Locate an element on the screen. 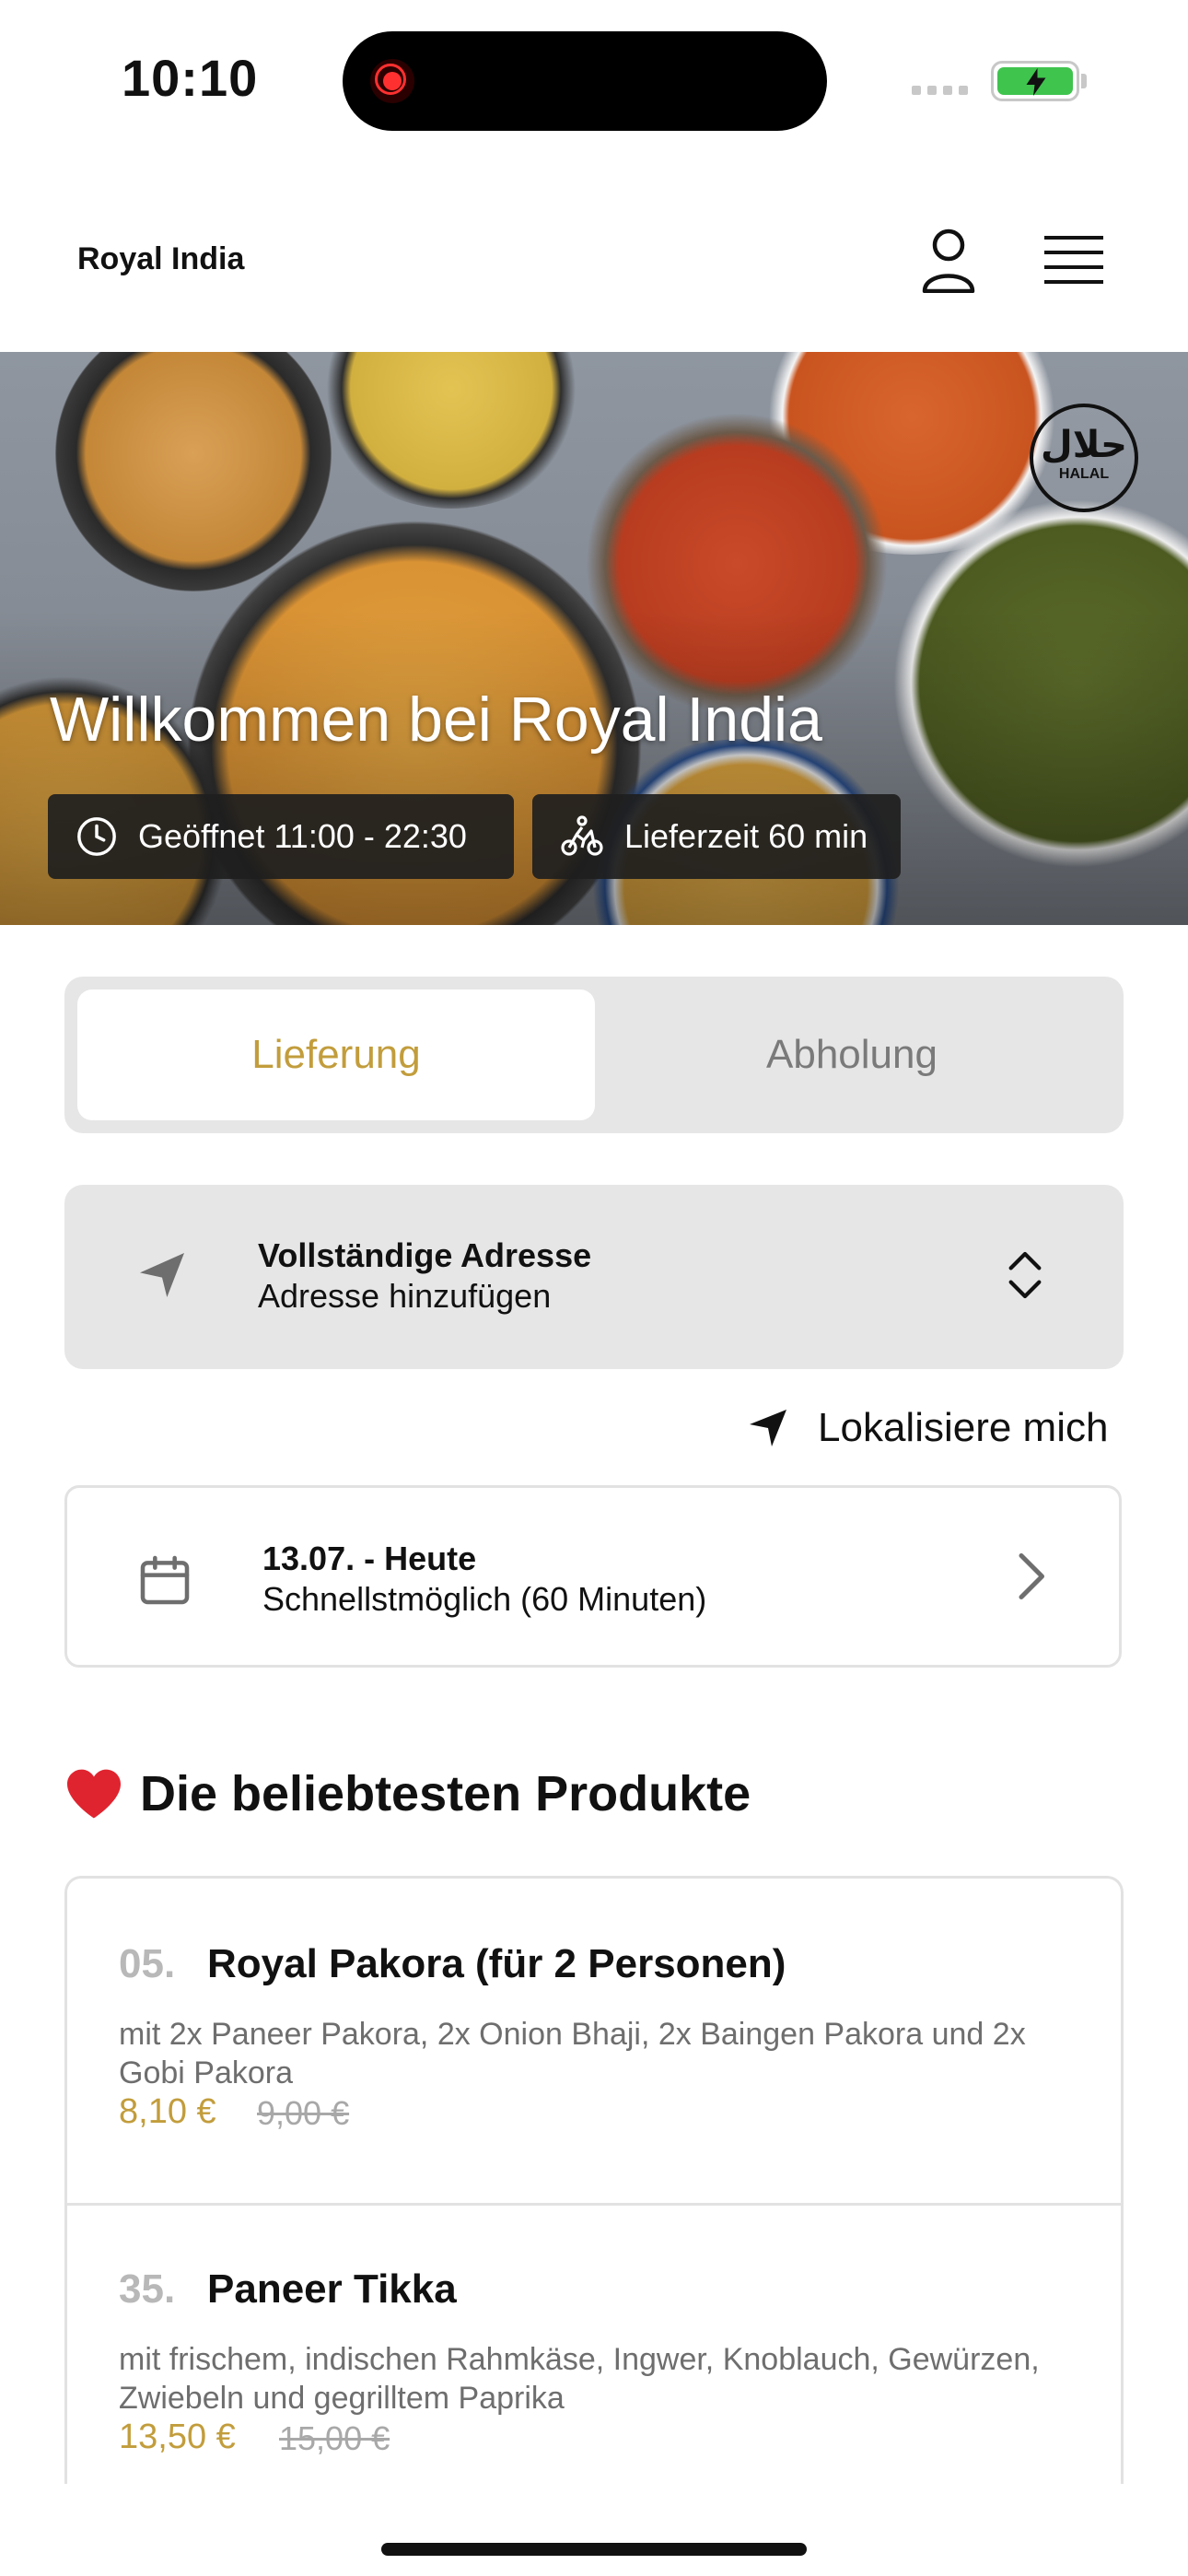  product-old-price: 9,00 € is located at coordinates (303, 2113).